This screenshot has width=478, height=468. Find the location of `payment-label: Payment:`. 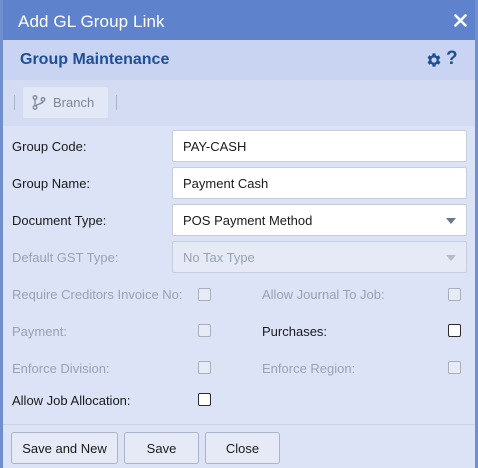

payment-label: Payment: is located at coordinates (39, 331).